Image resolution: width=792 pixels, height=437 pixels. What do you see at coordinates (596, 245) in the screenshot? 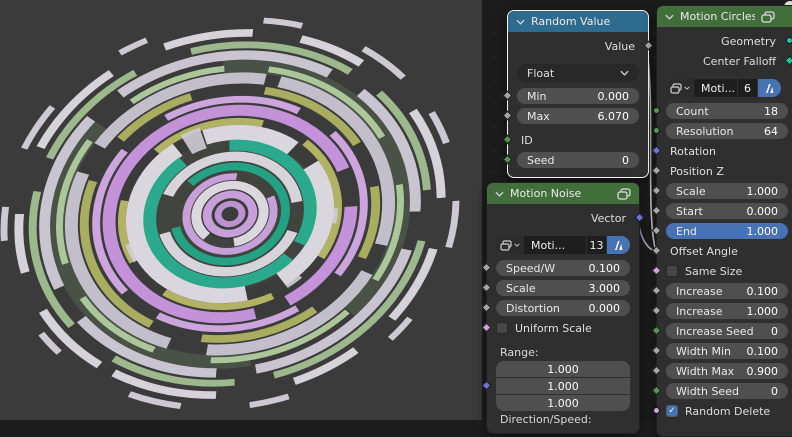
I see `group-user-count: 13` at bounding box center [596, 245].